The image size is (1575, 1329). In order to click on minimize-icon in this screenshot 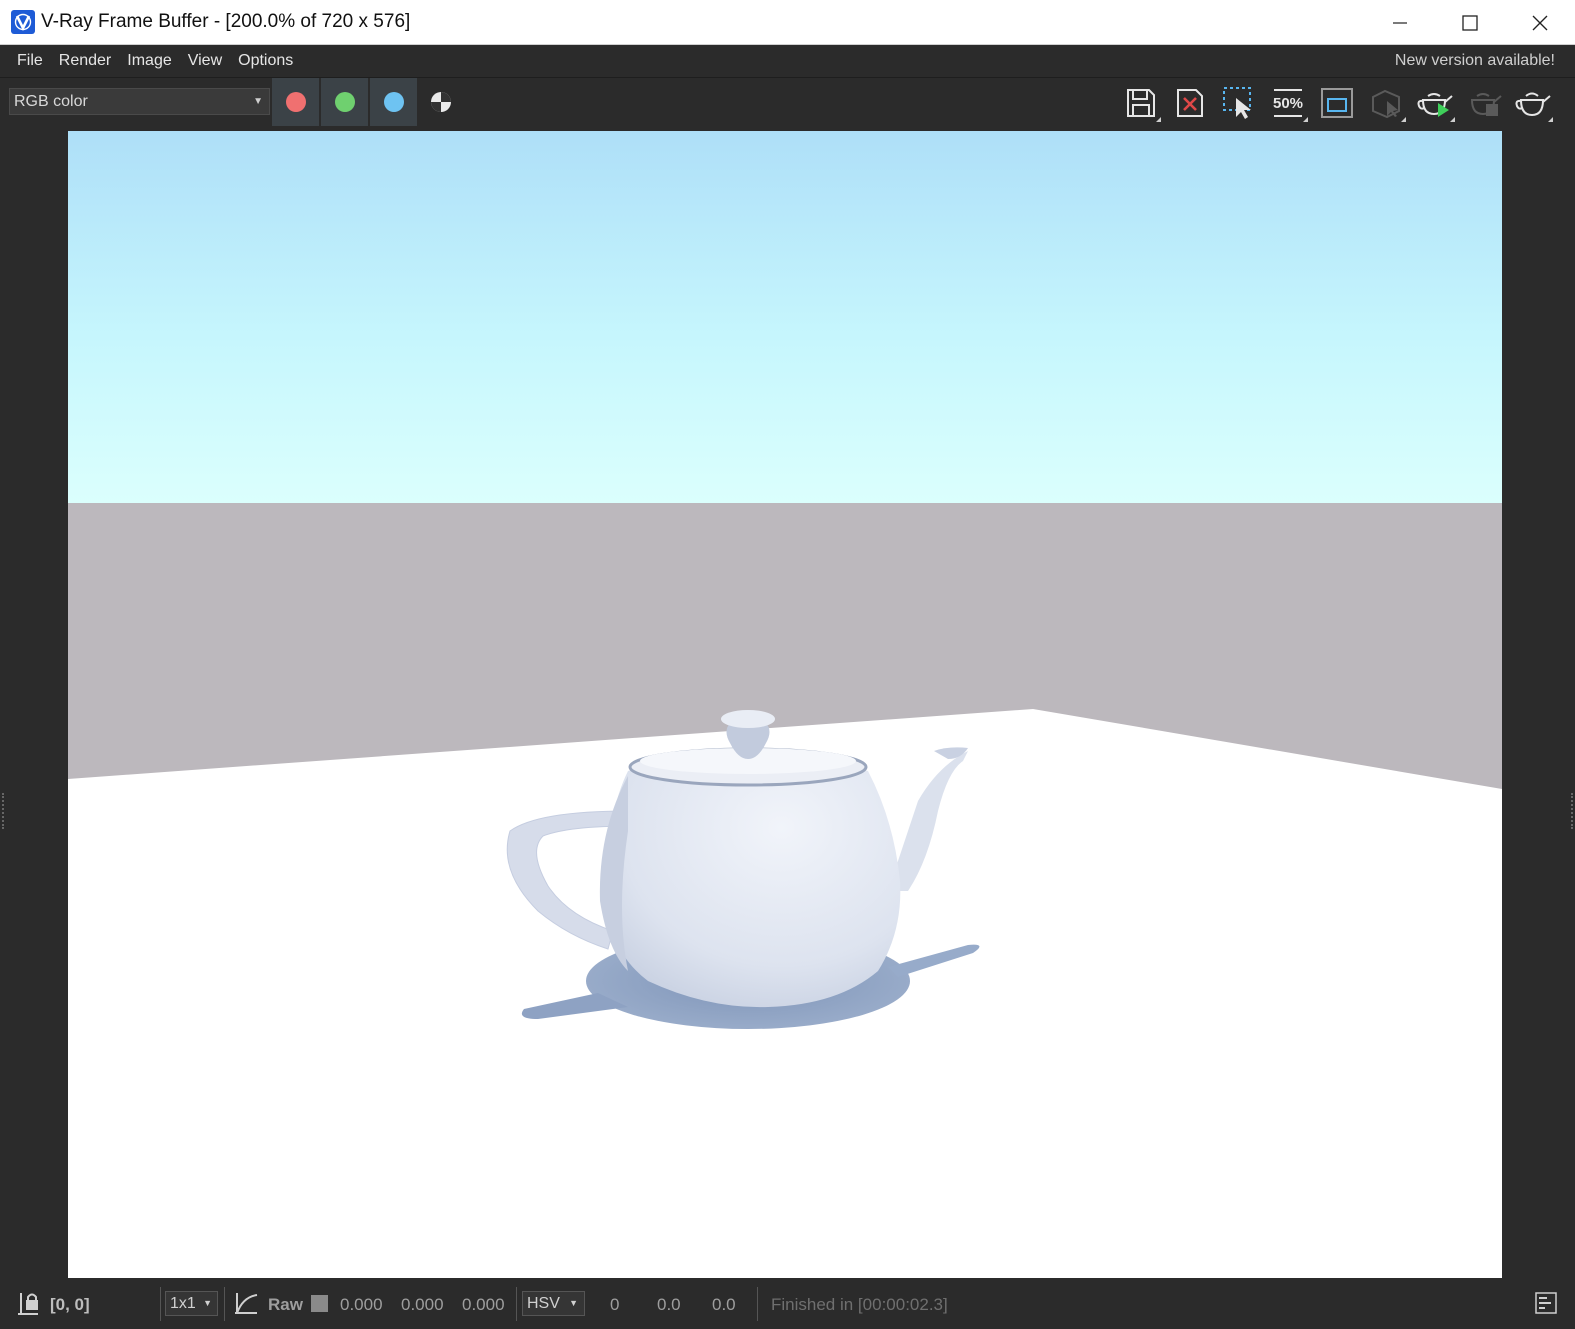, I will do `click(1400, 22)`.